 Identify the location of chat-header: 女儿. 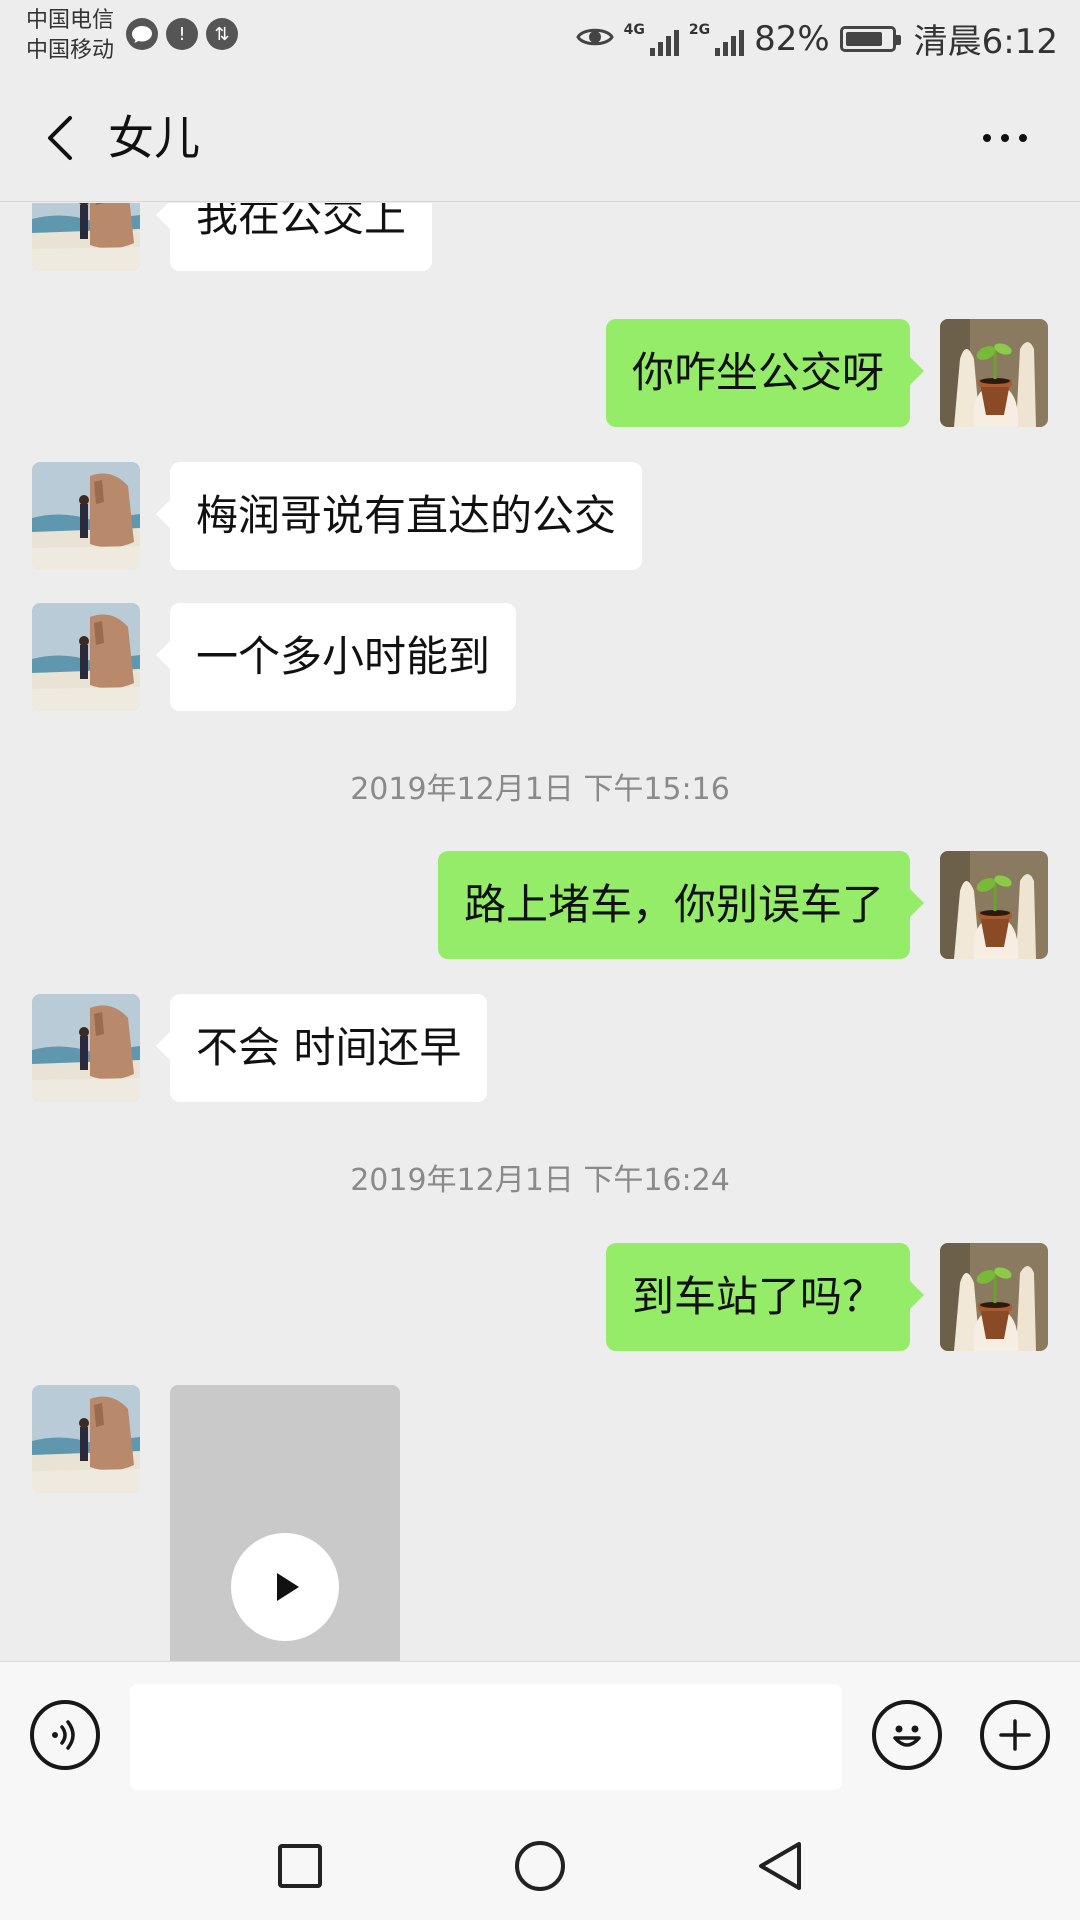
(540, 141).